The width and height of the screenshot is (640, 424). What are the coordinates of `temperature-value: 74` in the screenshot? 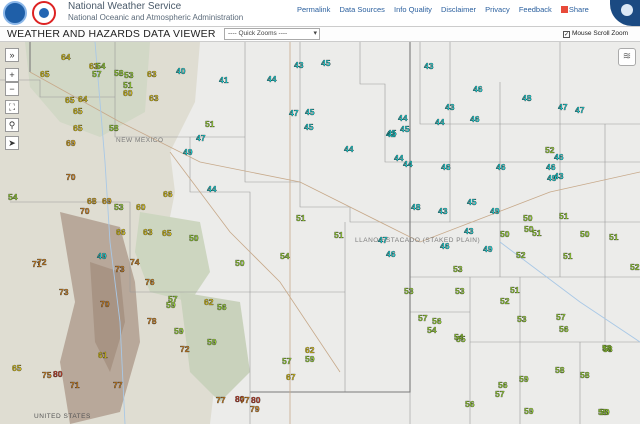 It's located at (135, 262).